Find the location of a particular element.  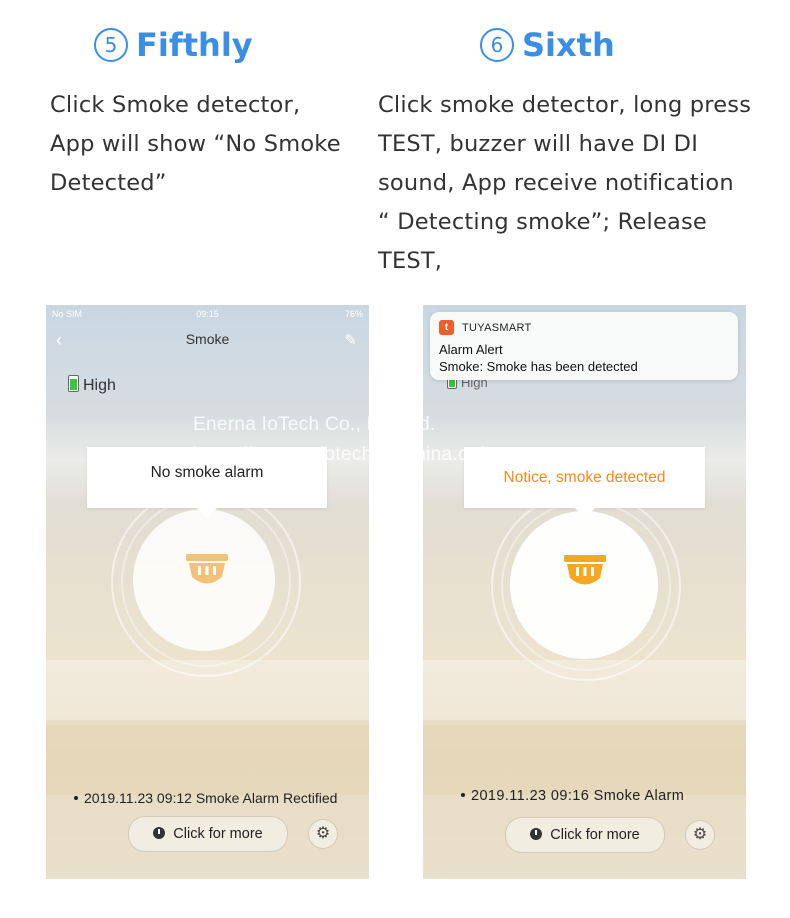

status-bubble-text: Notice, smoke detected is located at coordinates (584, 477).